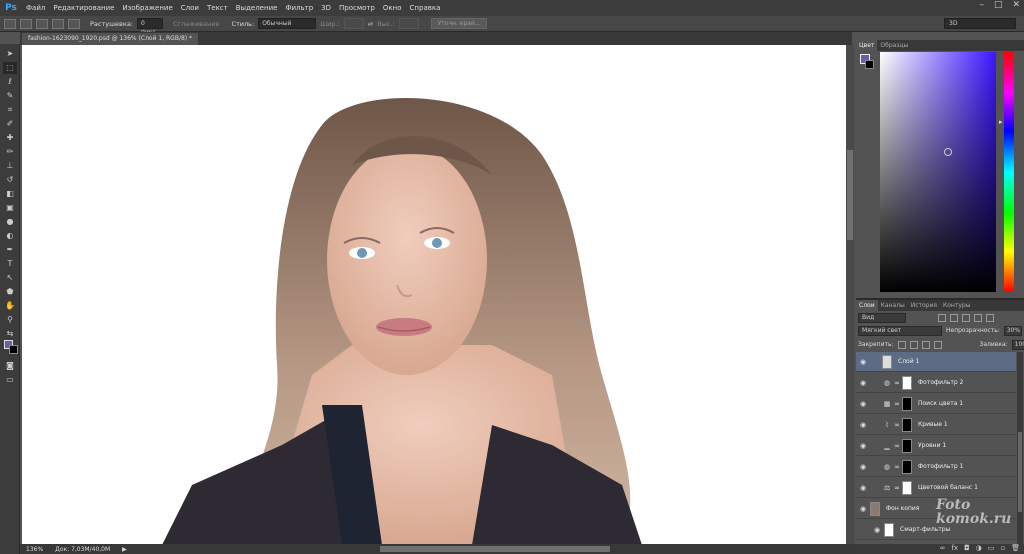 Image resolution: width=1024 pixels, height=554 pixels. Describe the element at coordinates (936, 446) in the screenshot. I see `layer-row-levels1: ◉ ▁ ∞ Уровни 1` at that location.